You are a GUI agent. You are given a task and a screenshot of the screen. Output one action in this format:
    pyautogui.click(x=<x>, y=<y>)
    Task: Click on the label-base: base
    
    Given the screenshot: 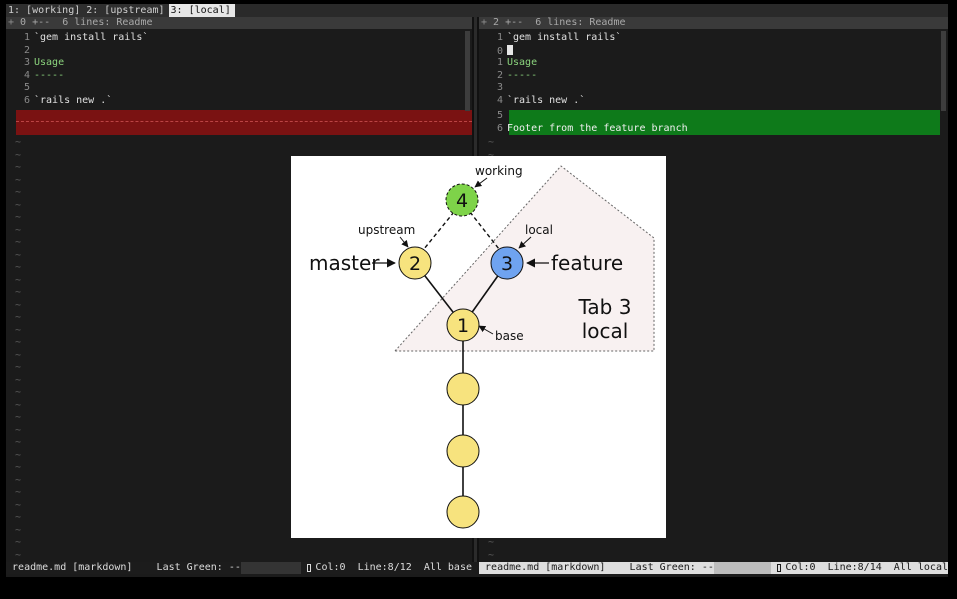 What is the action you would take?
    pyautogui.click(x=509, y=336)
    